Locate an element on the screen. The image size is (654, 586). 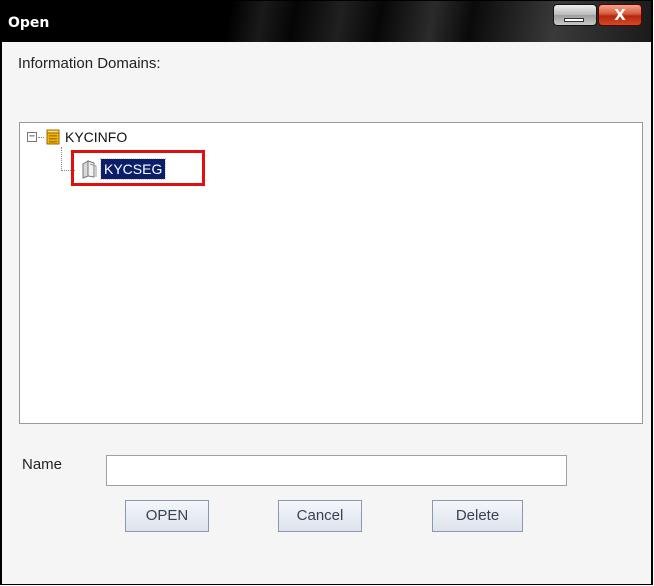
minimize-icon is located at coordinates (574, 20).